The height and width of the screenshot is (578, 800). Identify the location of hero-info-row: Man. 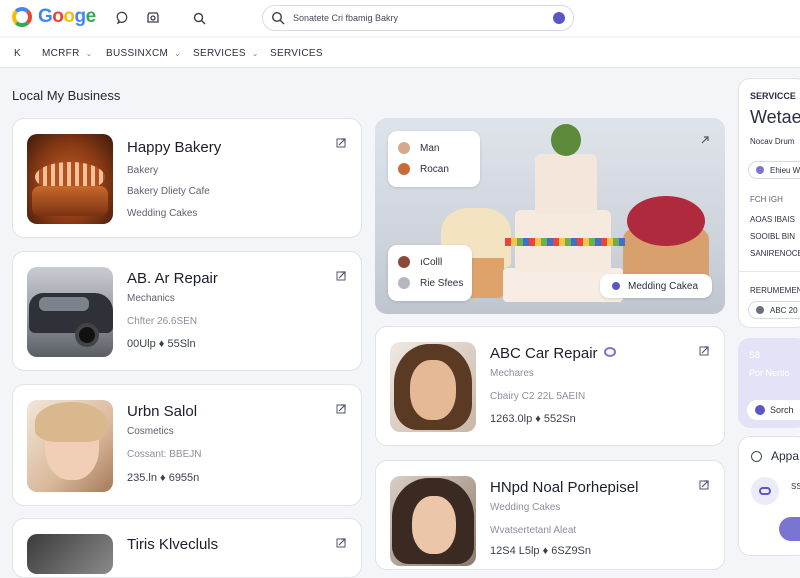
(418, 148).